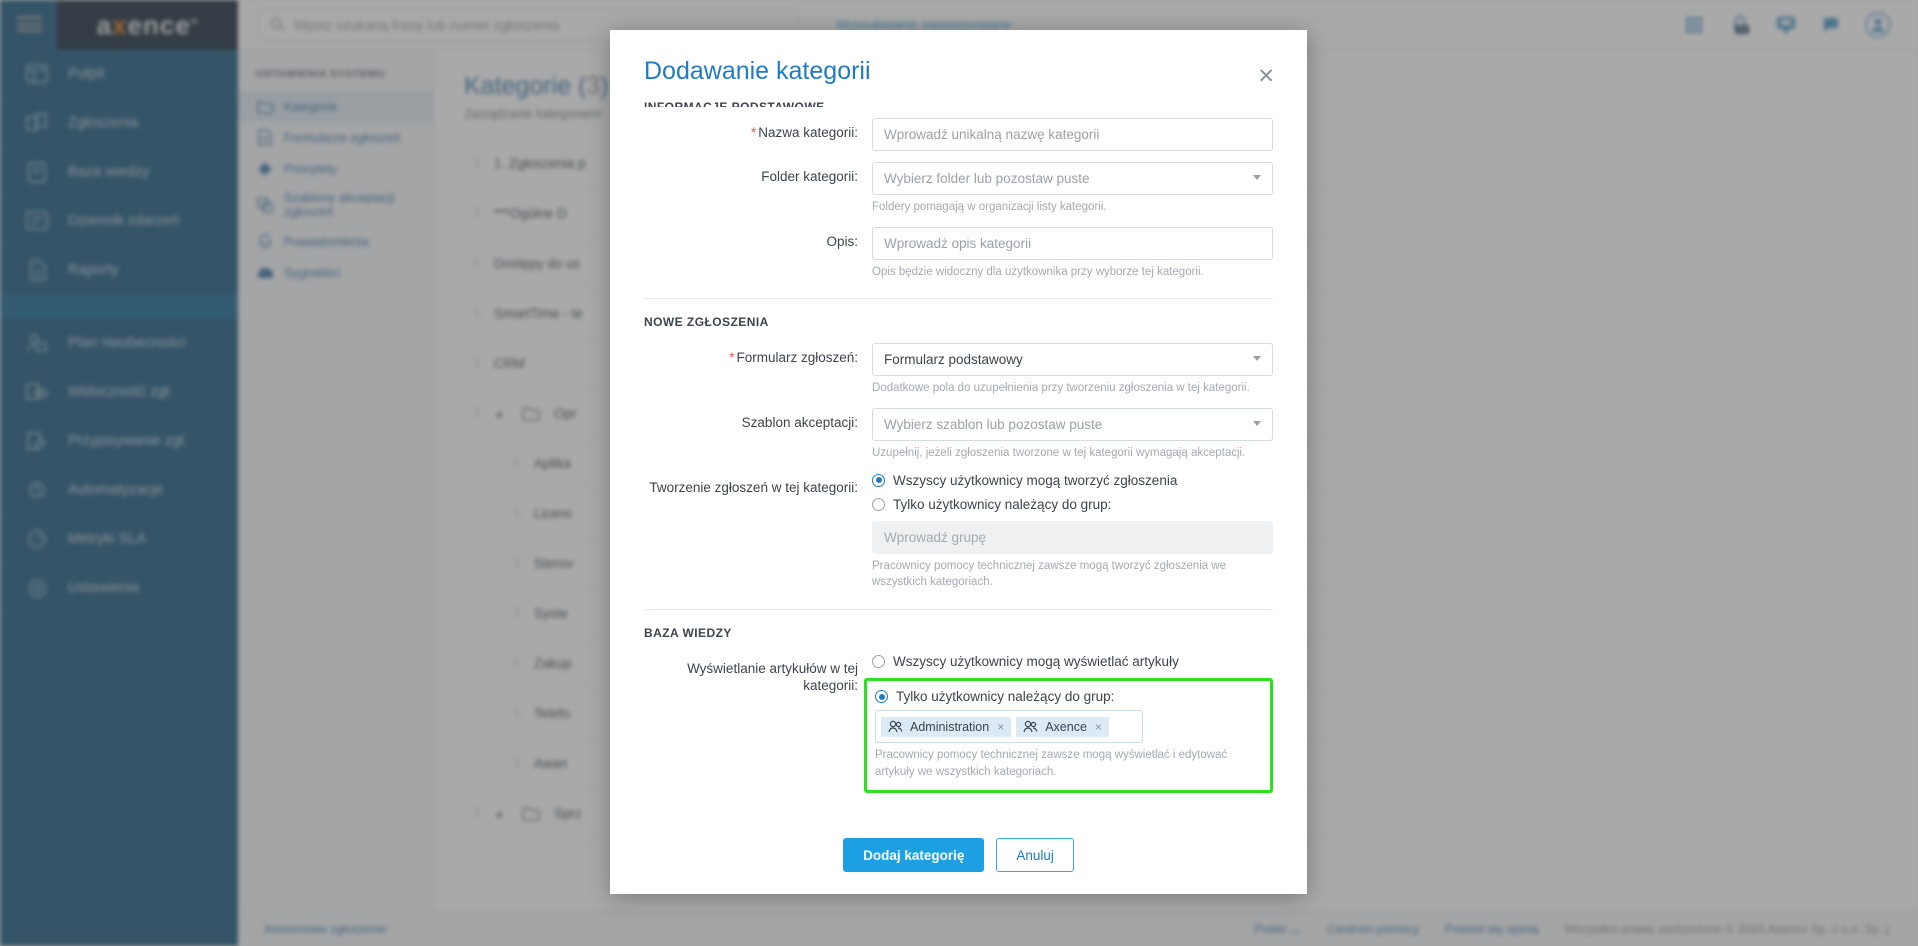  Describe the element at coordinates (1072, 134) in the screenshot. I see `category-name-input` at that location.